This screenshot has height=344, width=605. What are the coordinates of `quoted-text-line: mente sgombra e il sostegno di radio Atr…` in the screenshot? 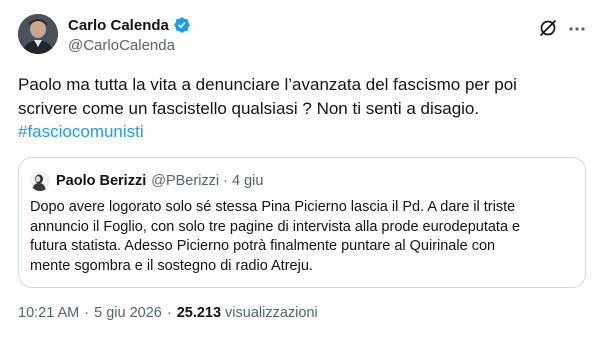 It's located at (171, 265).